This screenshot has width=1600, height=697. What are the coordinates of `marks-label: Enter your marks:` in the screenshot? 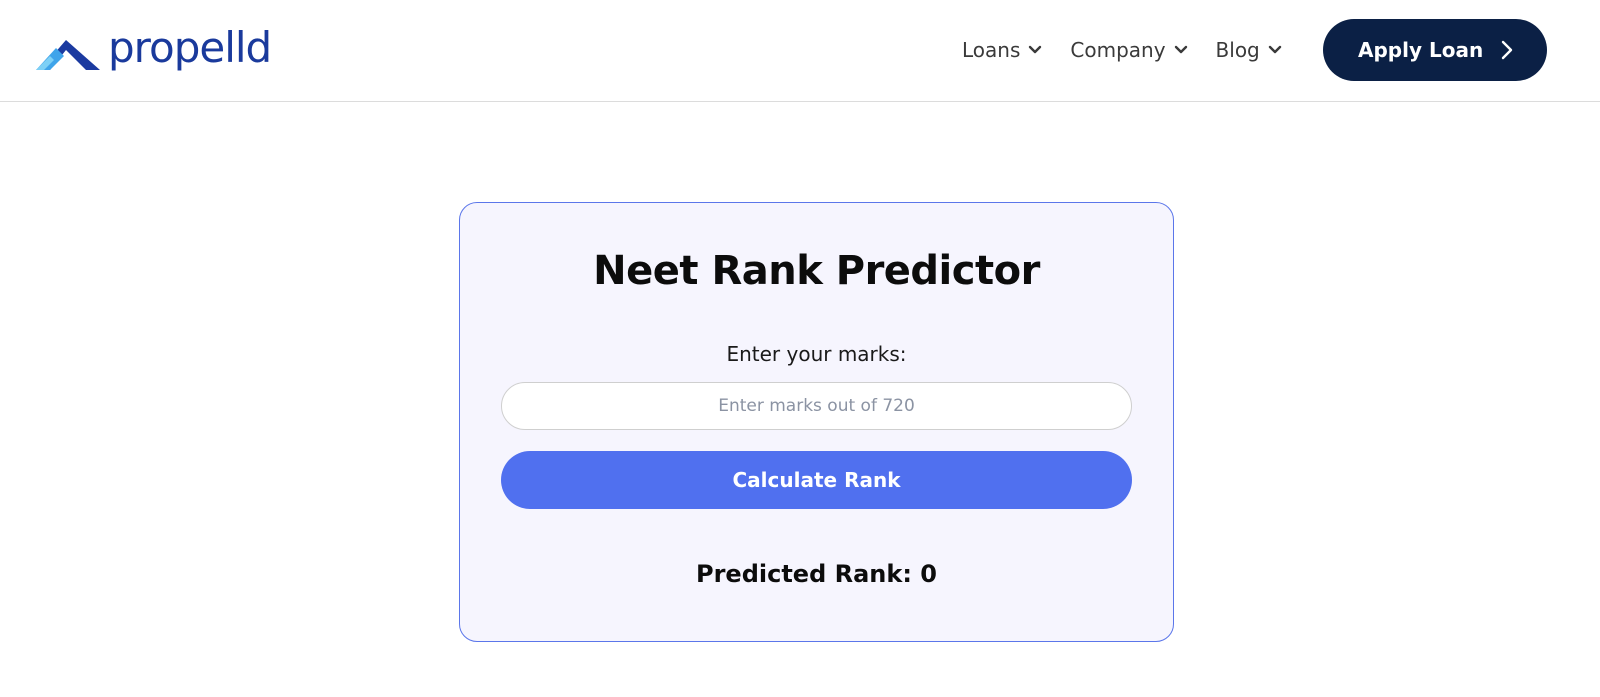 It's located at (816, 354).